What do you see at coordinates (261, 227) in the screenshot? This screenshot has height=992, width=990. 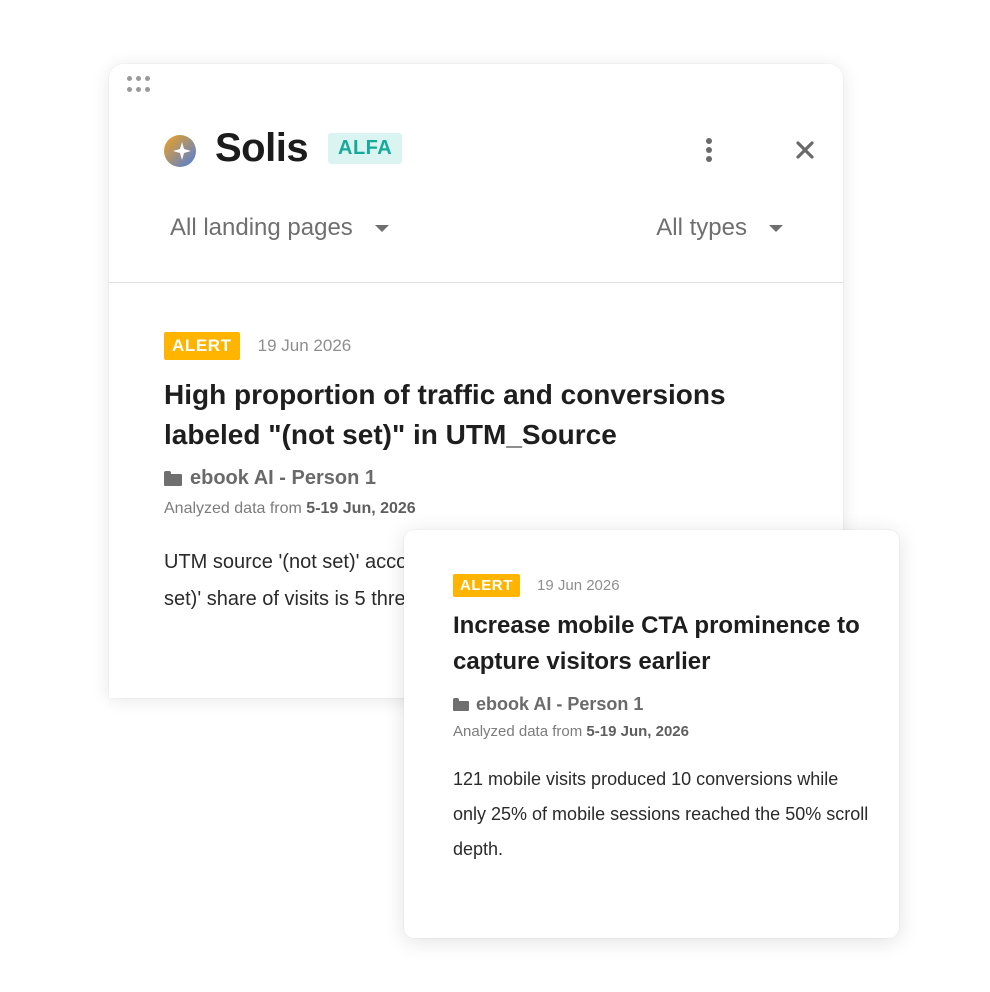 I see `landing-pages-label: All landing pages` at bounding box center [261, 227].